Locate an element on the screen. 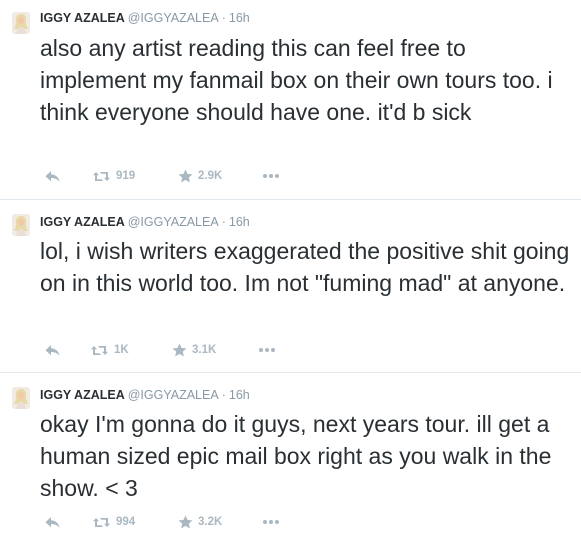  favorite-count: 3.1K is located at coordinates (204, 350).